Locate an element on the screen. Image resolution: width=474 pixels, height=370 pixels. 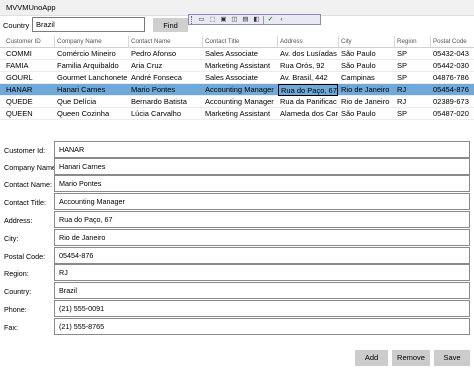
form-row-postal-code: Postal Code: is located at coordinates (237, 255).